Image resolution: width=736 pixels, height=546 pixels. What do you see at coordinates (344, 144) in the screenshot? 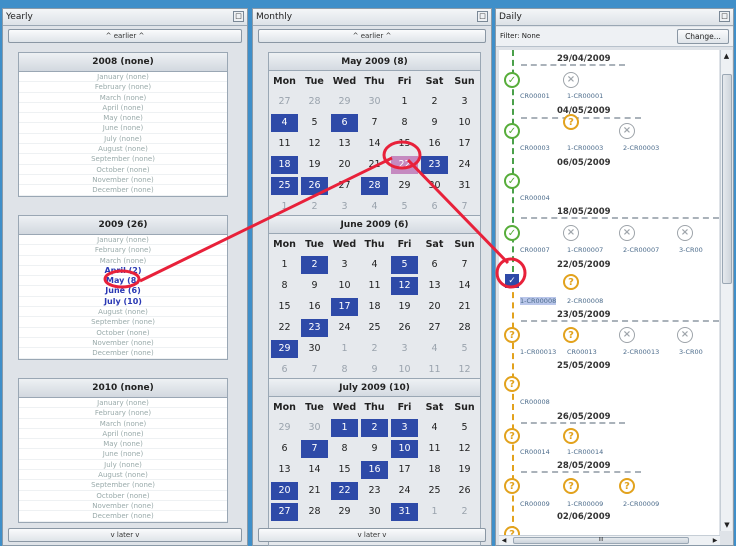
I see `day-cell: 13` at bounding box center [344, 144].